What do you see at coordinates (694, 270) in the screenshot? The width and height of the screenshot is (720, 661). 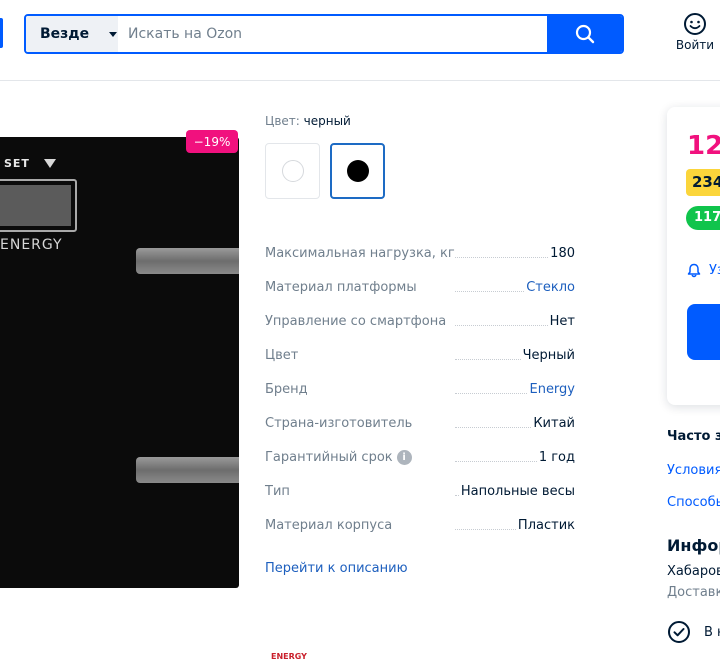 I see `bell-icon` at bounding box center [694, 270].